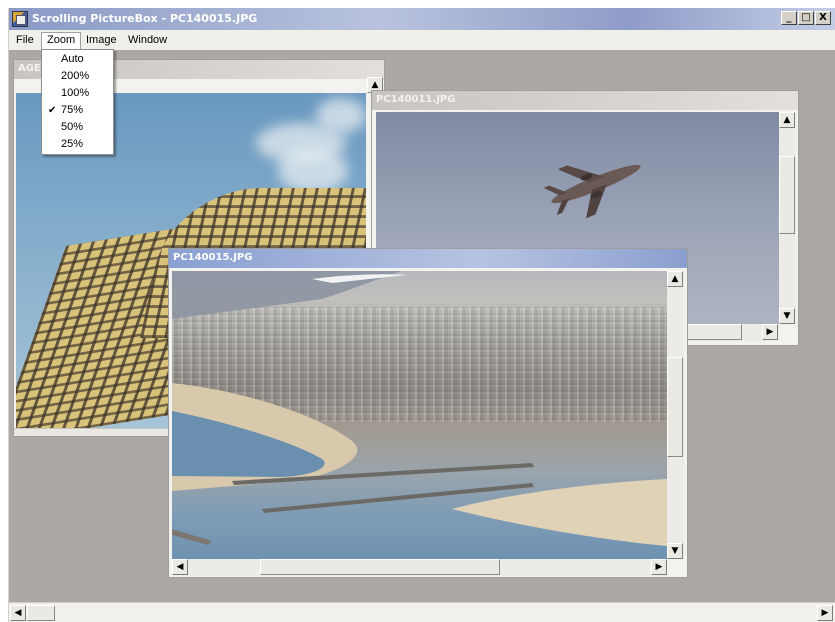 This screenshot has height=622, width=835. Describe the element at coordinates (72, 110) in the screenshot. I see `zoom-75-label: 75%` at that location.